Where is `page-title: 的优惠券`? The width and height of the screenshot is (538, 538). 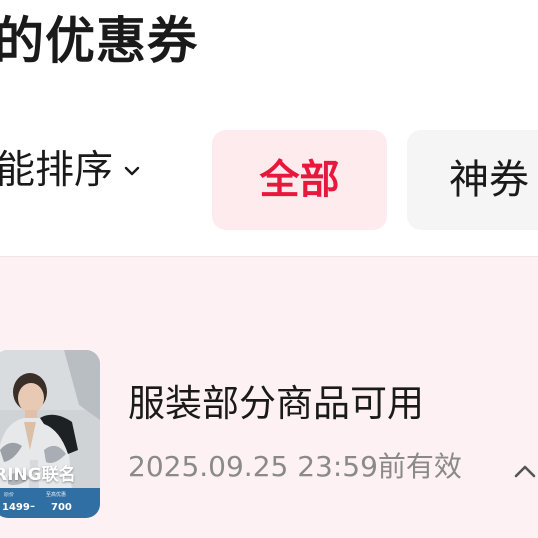
page-title: 的优惠券 is located at coordinates (99, 41).